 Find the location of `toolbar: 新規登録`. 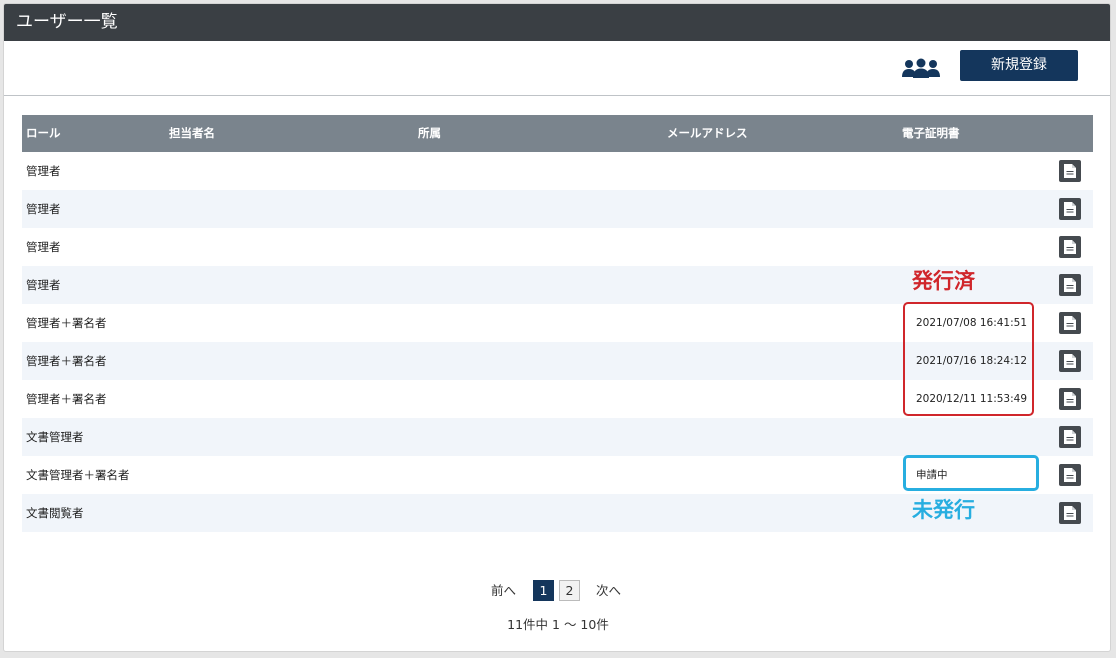

toolbar: 新規登録 is located at coordinates (557, 68).